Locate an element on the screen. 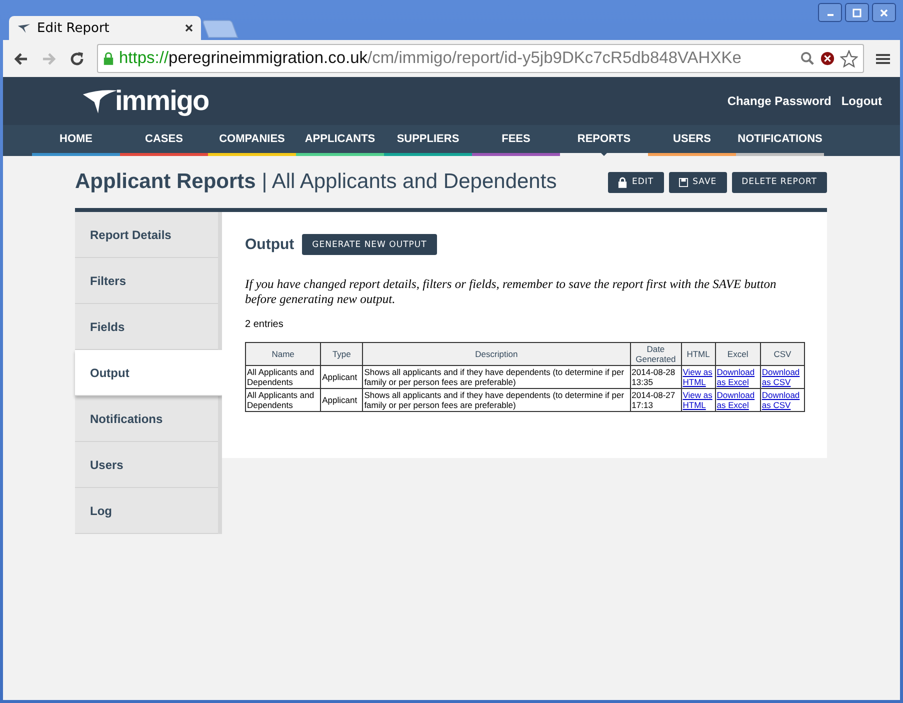 This screenshot has height=703, width=903. close-button is located at coordinates (884, 12).